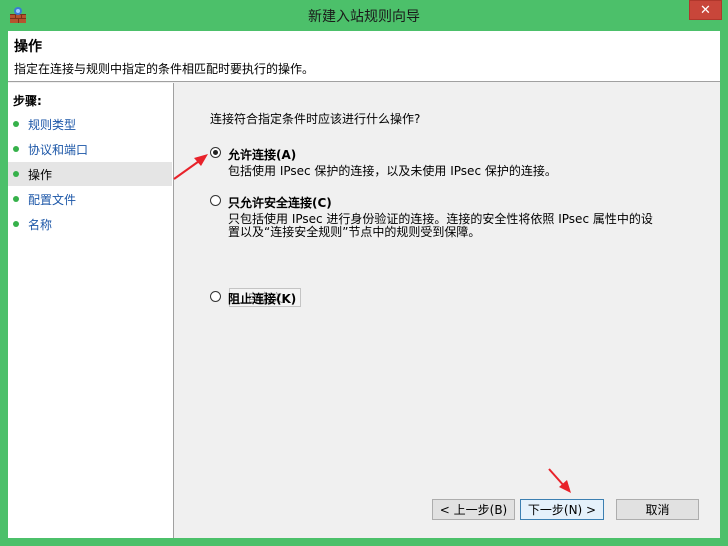 The height and width of the screenshot is (546, 728). I want to click on step-label: 规则类型, so click(52, 124).